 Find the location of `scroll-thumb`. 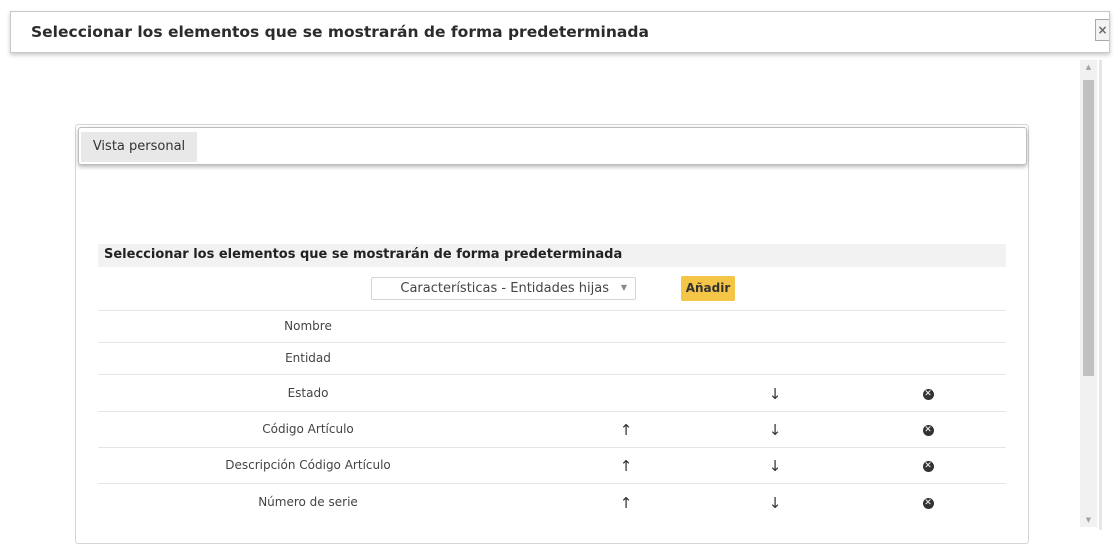

scroll-thumb is located at coordinates (1088, 228).